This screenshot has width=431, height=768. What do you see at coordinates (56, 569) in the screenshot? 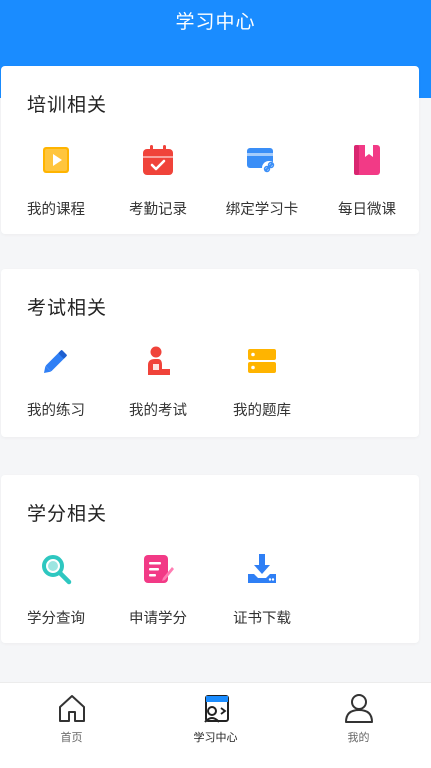
I see `search-icon` at bounding box center [56, 569].